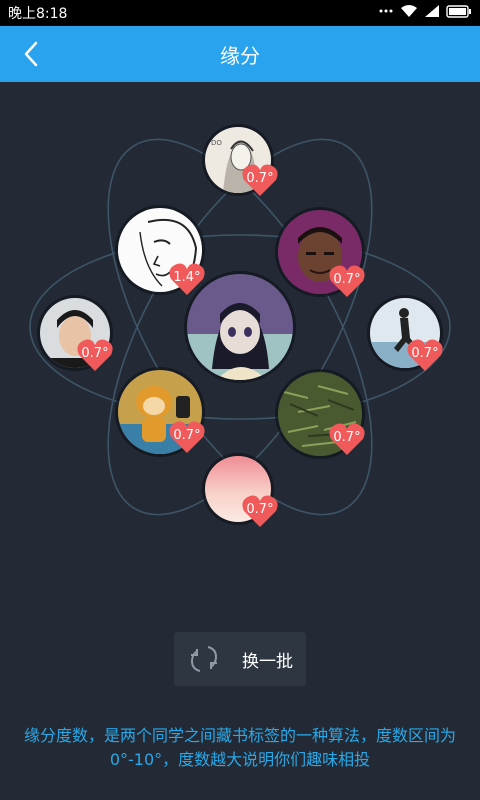 The width and height of the screenshot is (480, 800). Describe the element at coordinates (204, 659) in the screenshot. I see `refresh-icon` at that location.